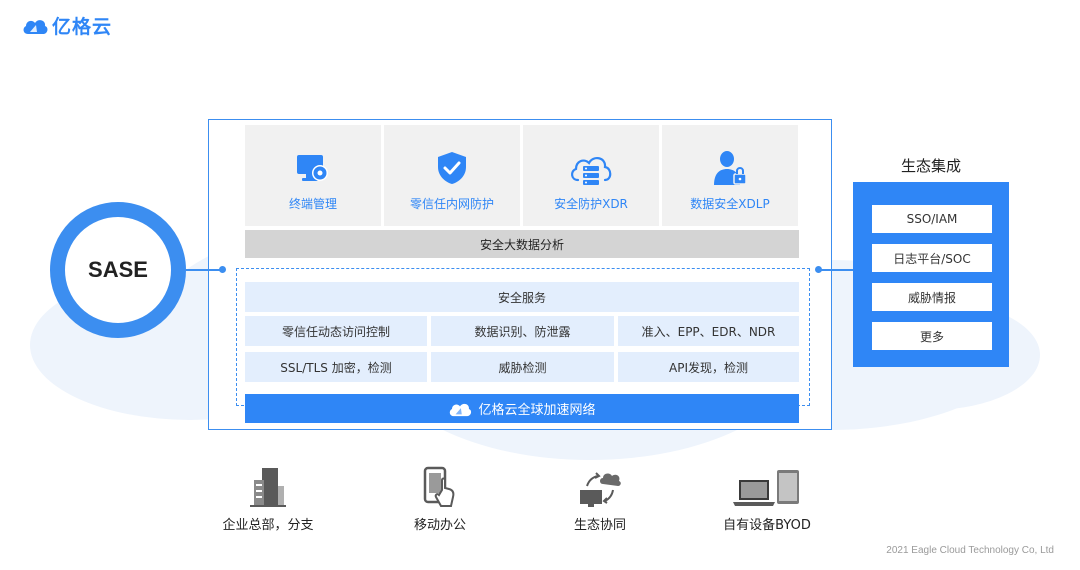  Describe the element at coordinates (439, 486) in the screenshot. I see `mobile-touch-icon` at that location.